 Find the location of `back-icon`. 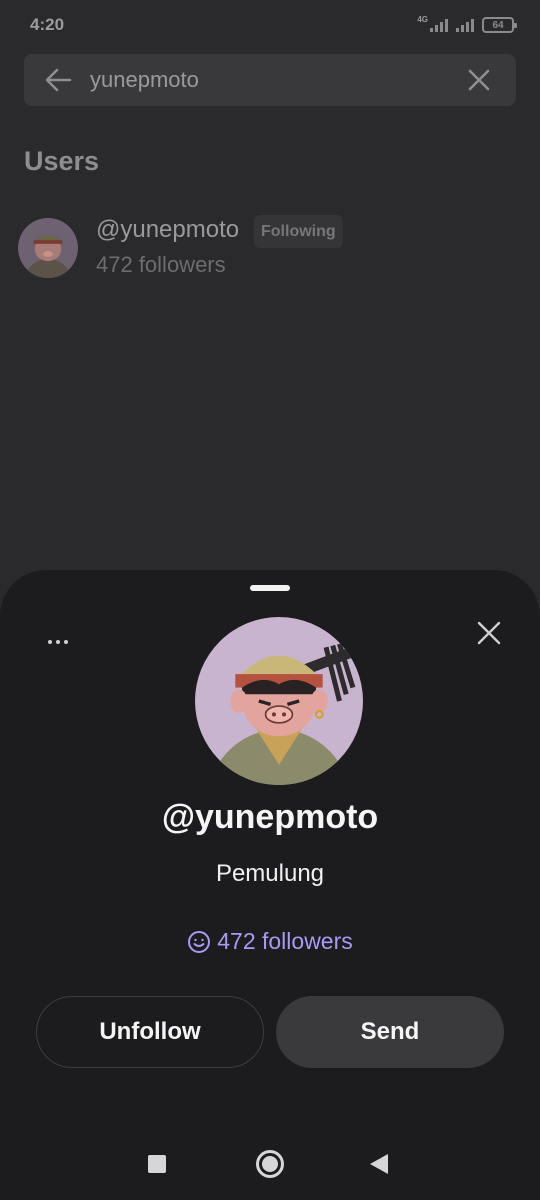

back-icon is located at coordinates (379, 1164).